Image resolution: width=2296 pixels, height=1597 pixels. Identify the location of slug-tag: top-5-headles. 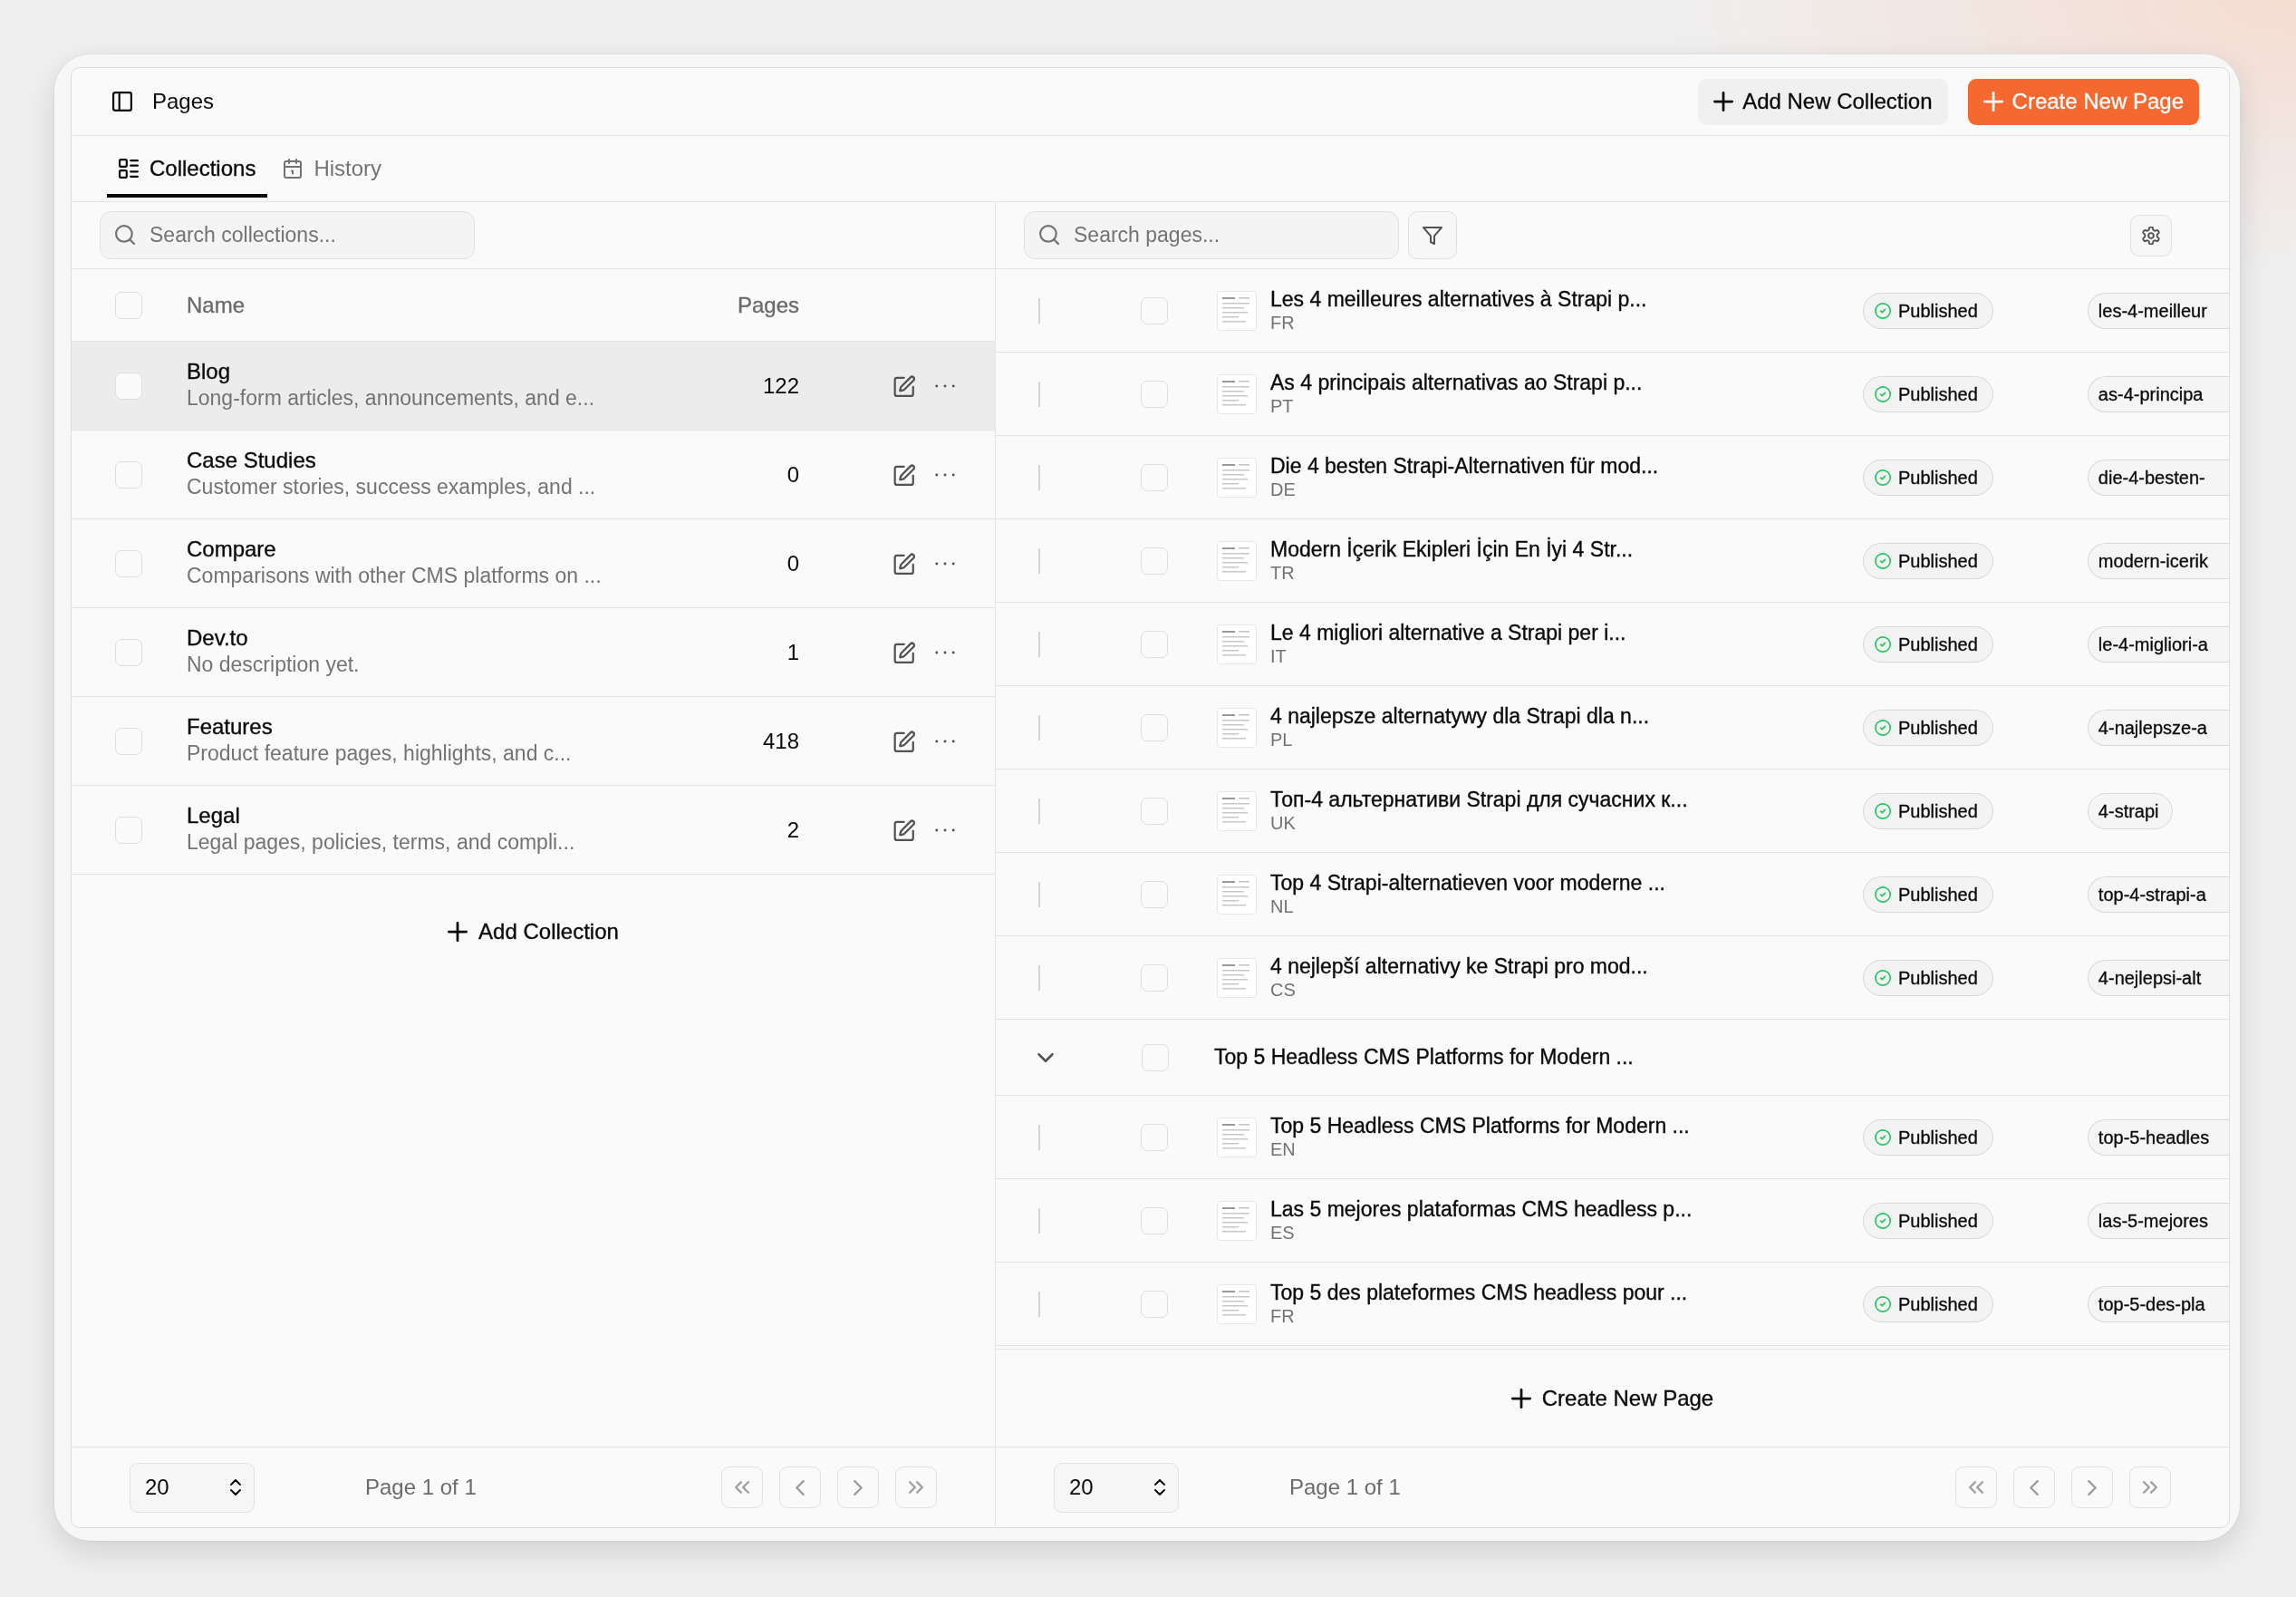
(2158, 1137).